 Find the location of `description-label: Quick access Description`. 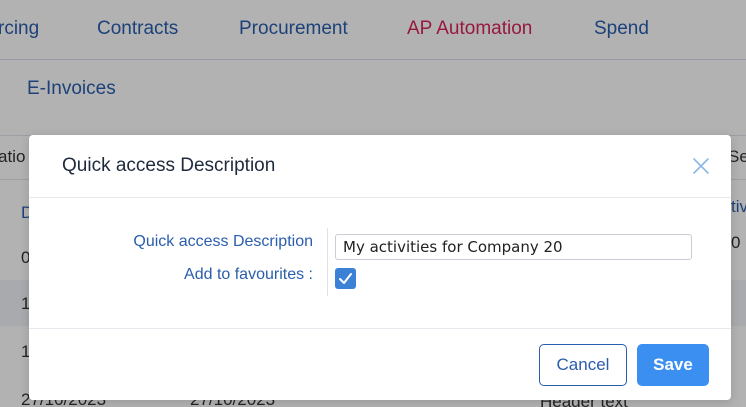

description-label: Quick access Description is located at coordinates (223, 241).